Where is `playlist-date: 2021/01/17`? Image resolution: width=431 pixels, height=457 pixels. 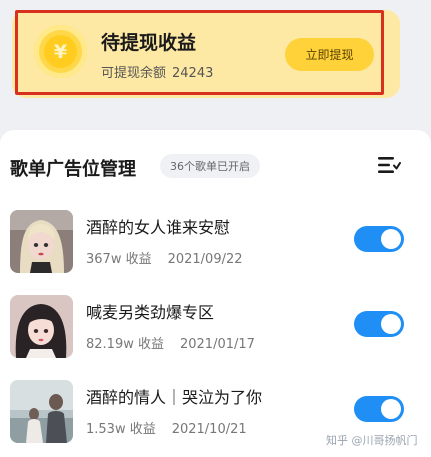 playlist-date: 2021/01/17 is located at coordinates (217, 344).